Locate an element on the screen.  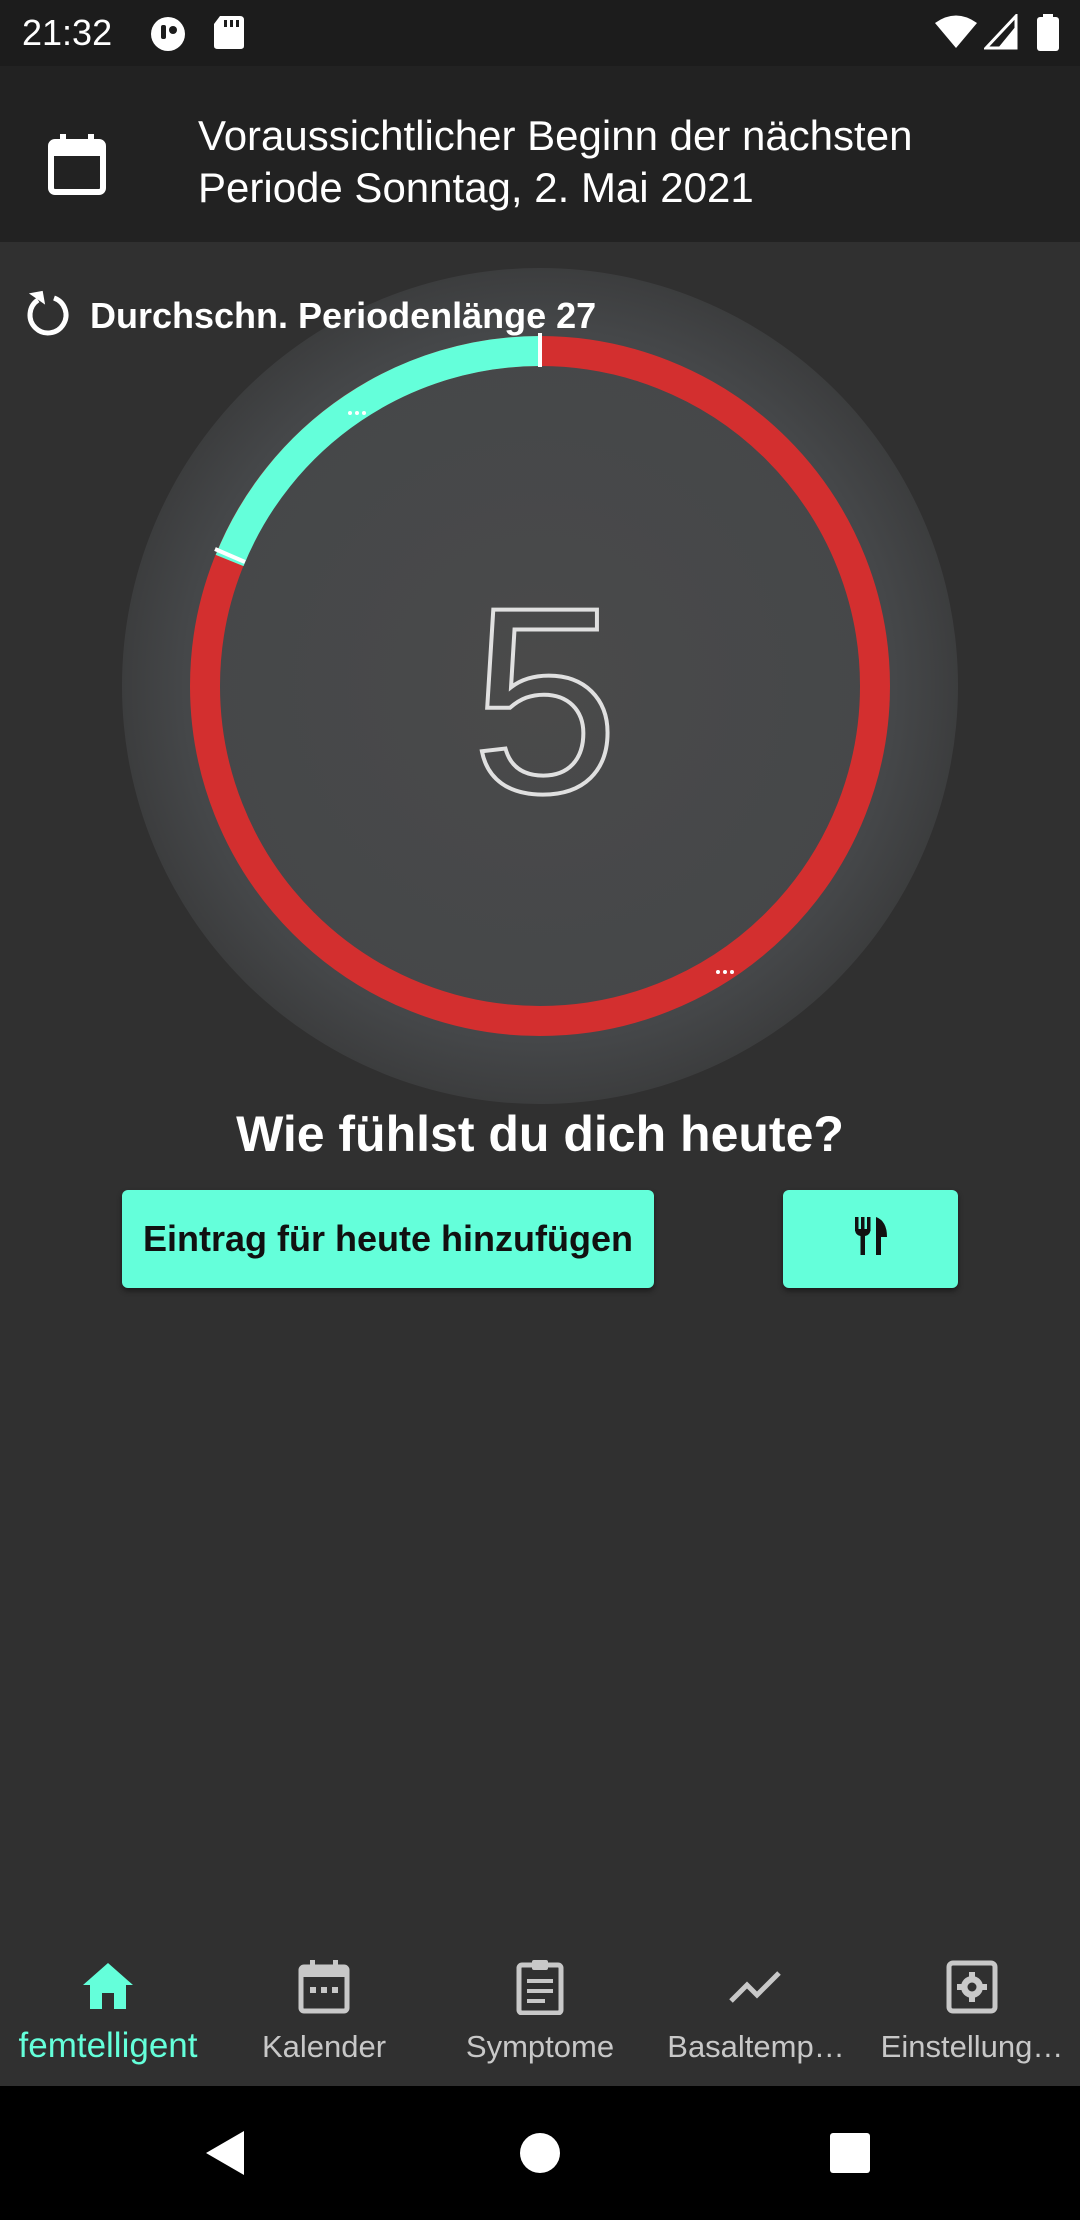
fork-knife-icon is located at coordinates (871, 1239).